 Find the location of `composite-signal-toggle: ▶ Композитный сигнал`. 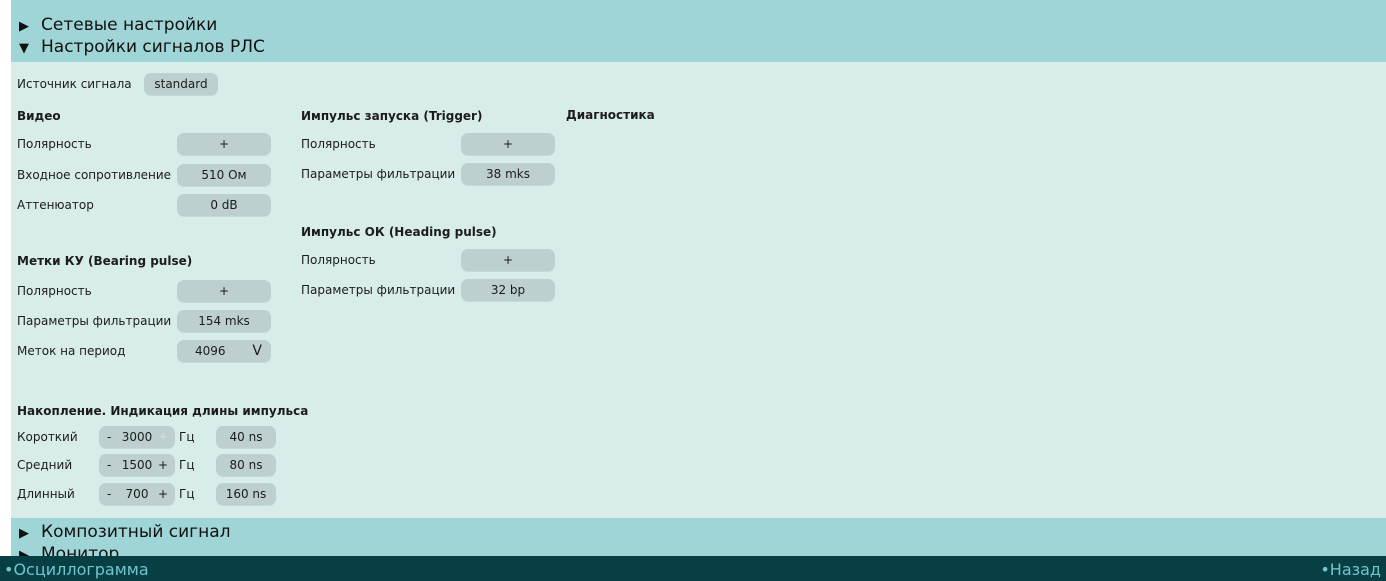

composite-signal-toggle: ▶ Композитный сигнал is located at coordinates (125, 532).